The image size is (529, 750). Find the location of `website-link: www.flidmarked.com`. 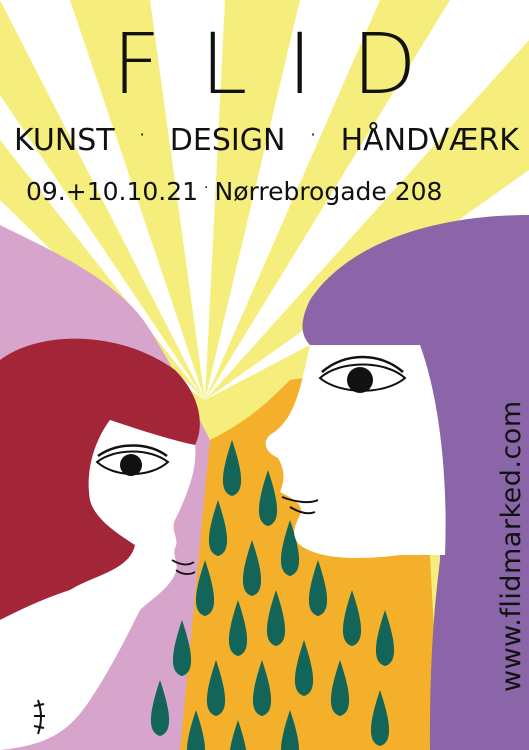

website-link: www.flidmarked.com is located at coordinates (511, 546).